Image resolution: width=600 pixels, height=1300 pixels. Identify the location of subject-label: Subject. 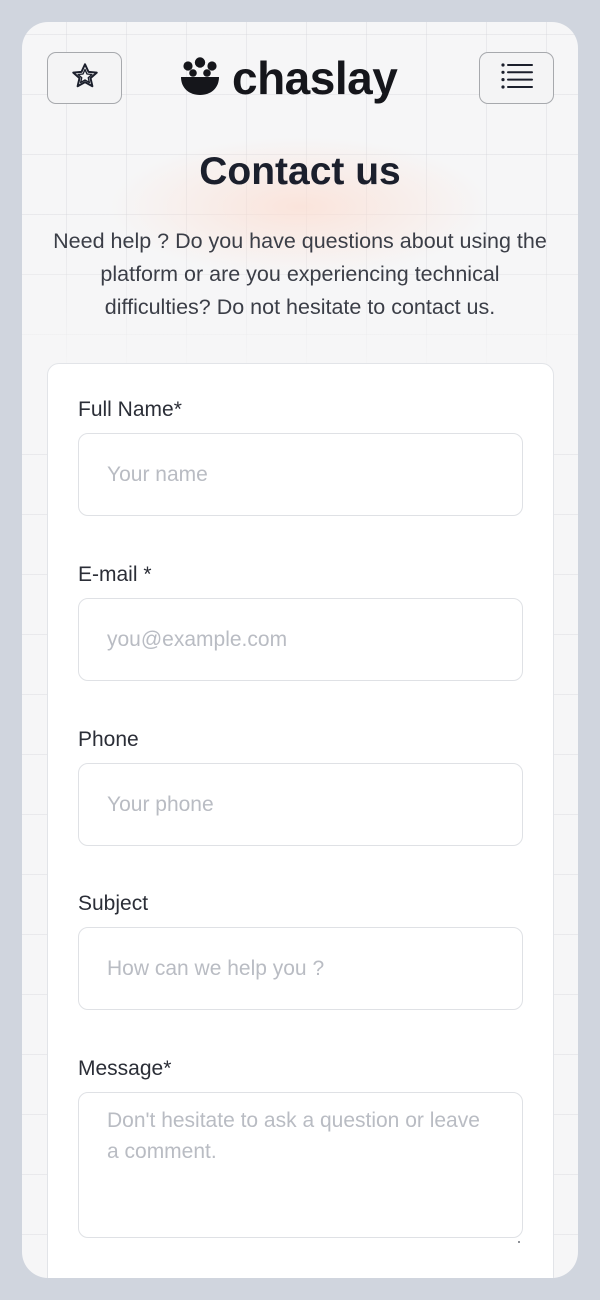
(113, 903).